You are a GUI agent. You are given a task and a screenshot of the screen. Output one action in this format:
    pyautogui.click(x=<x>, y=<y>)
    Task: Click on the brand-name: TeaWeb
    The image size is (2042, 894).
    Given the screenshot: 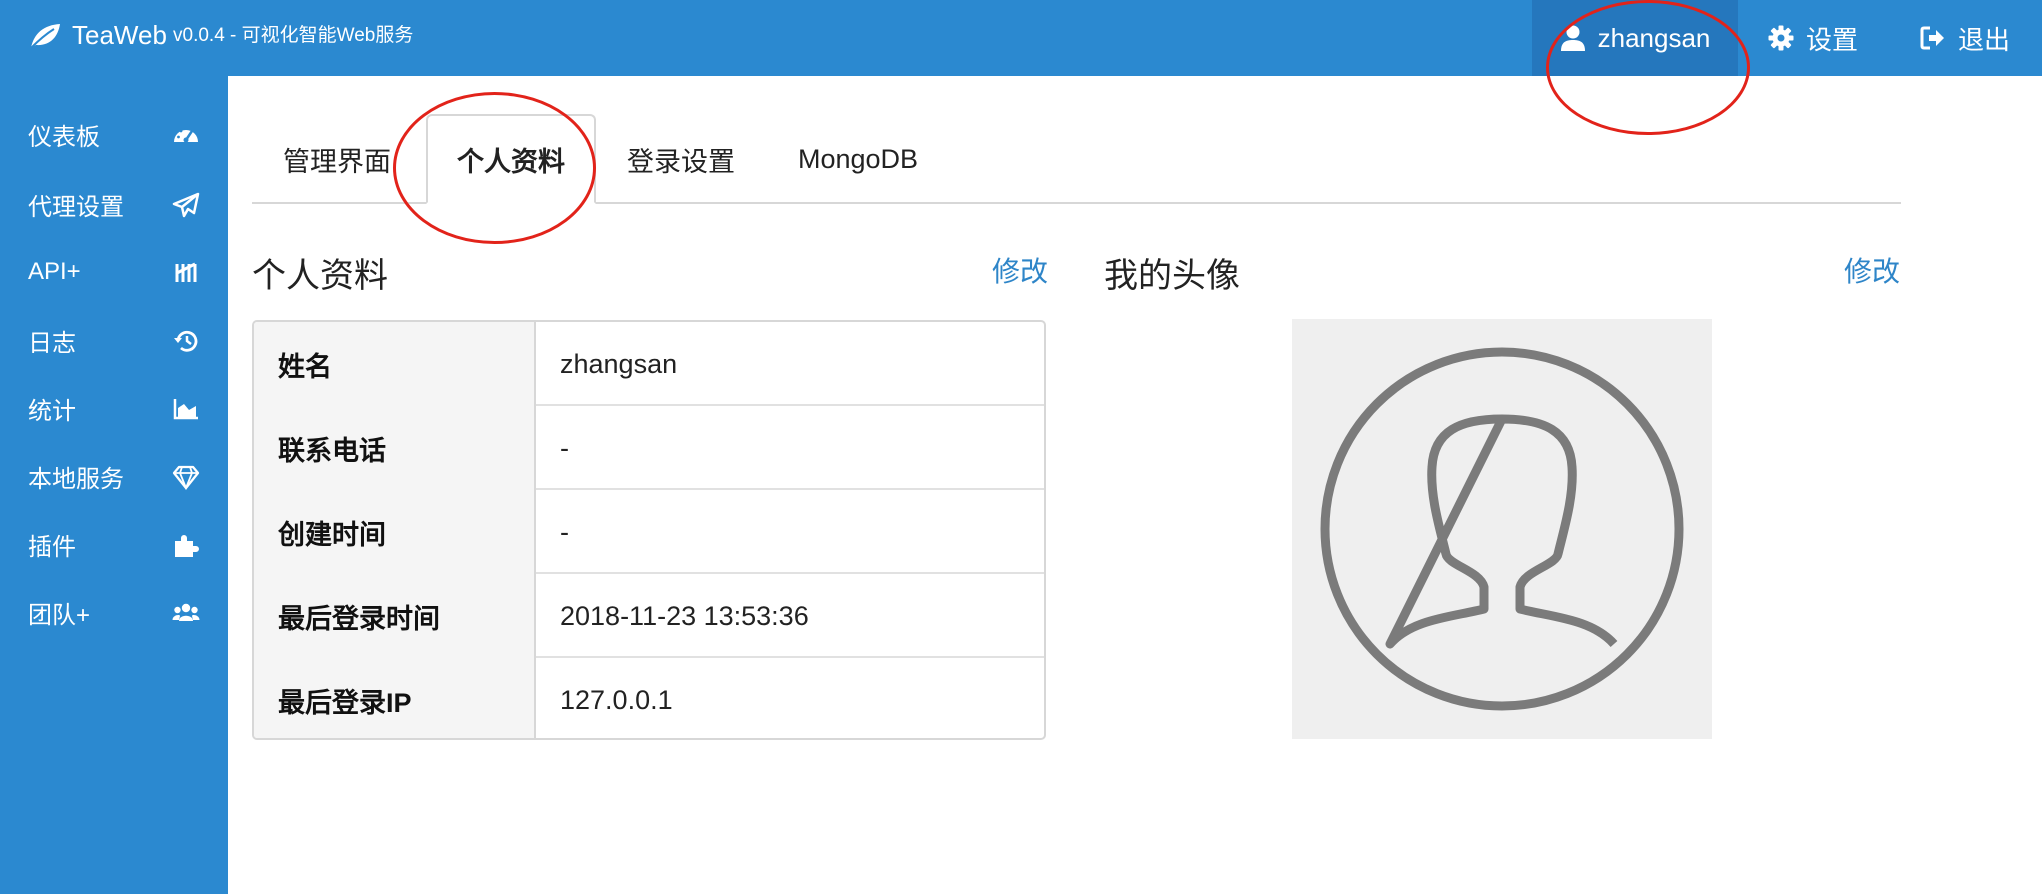 What is the action you would take?
    pyautogui.click(x=119, y=35)
    